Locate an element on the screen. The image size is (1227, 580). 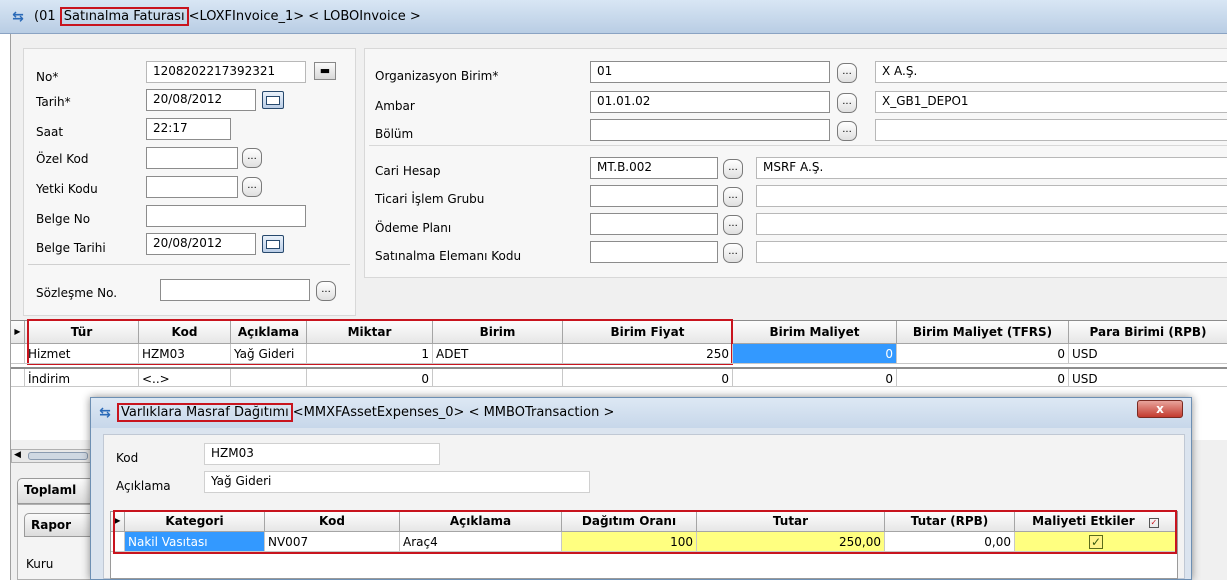
warehouse-label: Ambar is located at coordinates (395, 106).